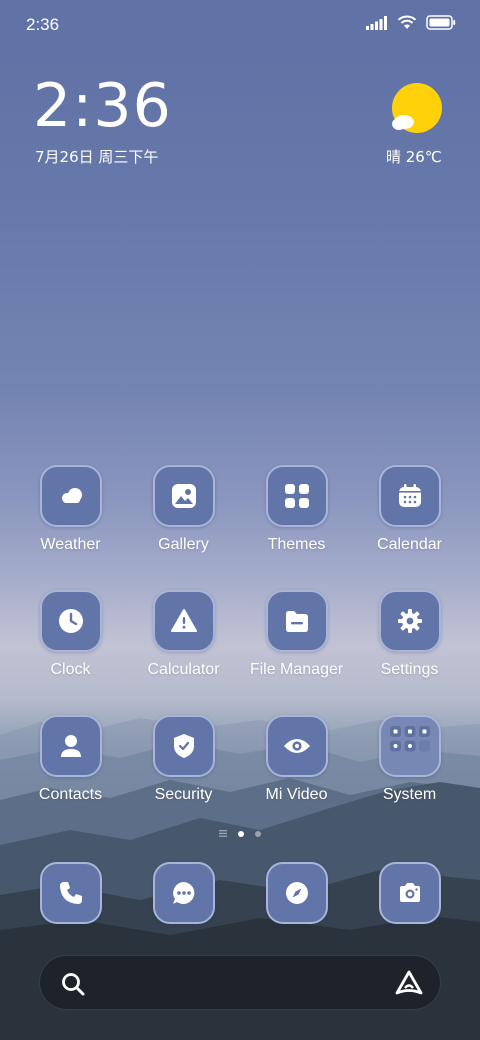 Image resolution: width=480 pixels, height=1040 pixels. I want to click on page-dot, so click(258, 833).